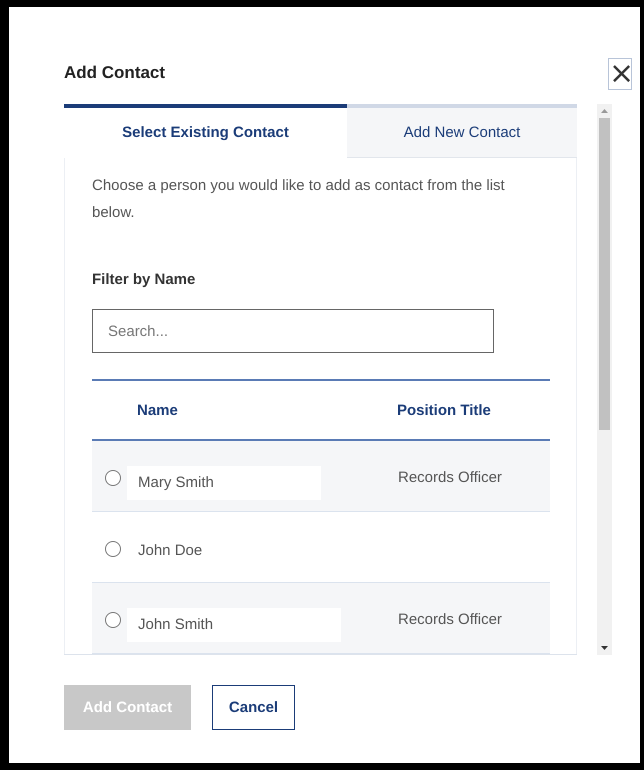  I want to click on column-header: Position Title, so click(444, 410).